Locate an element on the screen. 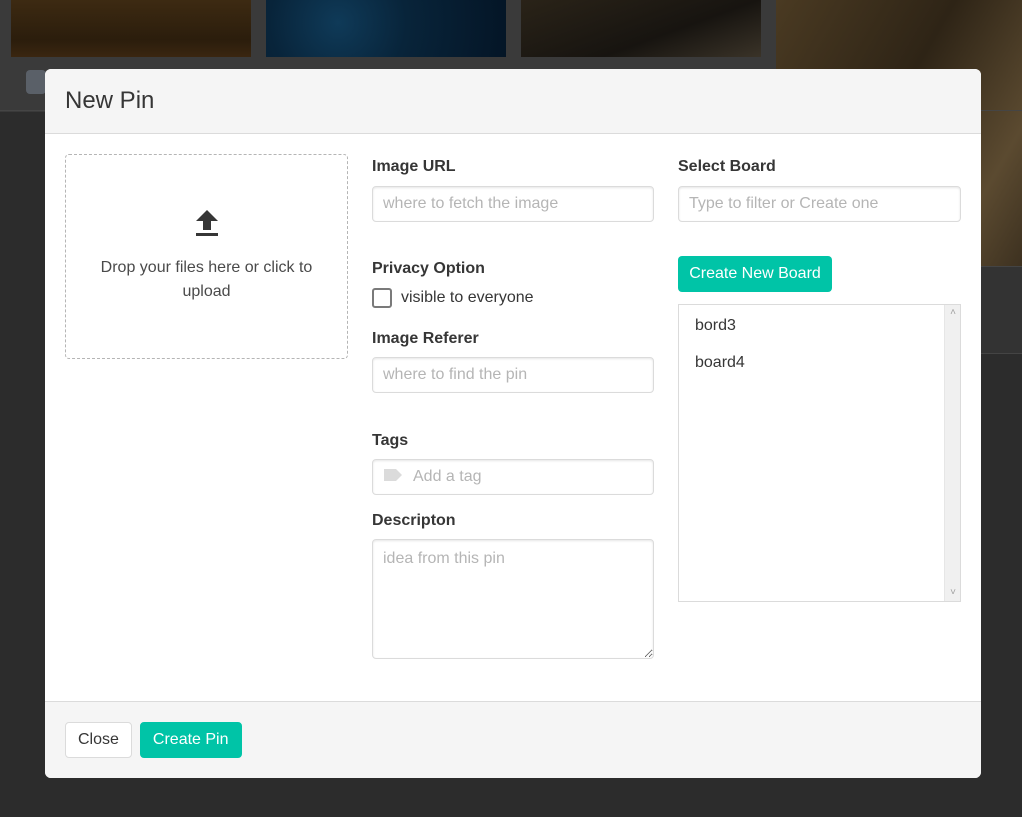  description-label: Descripton is located at coordinates (414, 520).